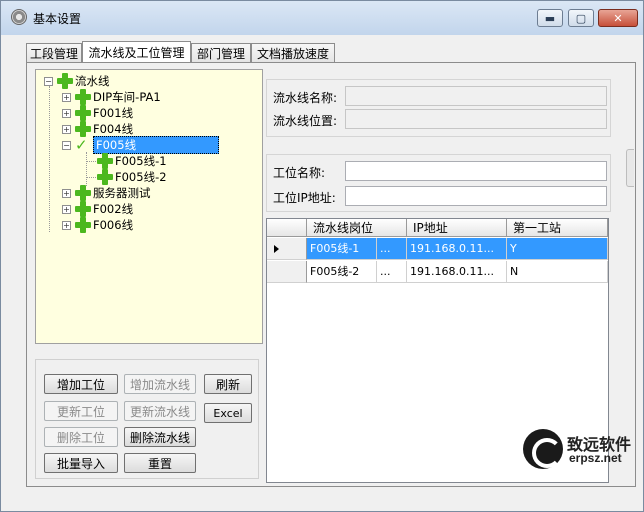 Image resolution: width=644 pixels, height=512 pixels. What do you see at coordinates (141, 177) in the screenshot?
I see `tree-node-label: F005线-2` at bounding box center [141, 177].